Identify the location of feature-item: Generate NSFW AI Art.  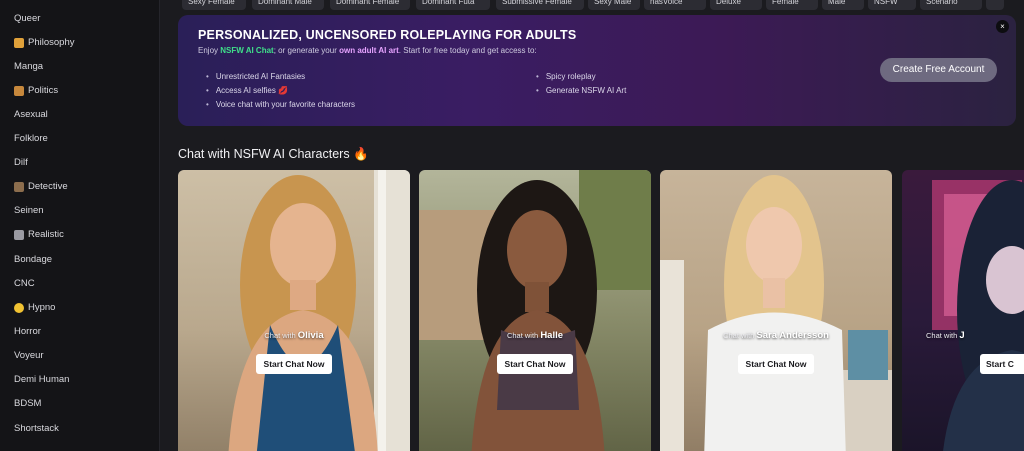
(581, 90).